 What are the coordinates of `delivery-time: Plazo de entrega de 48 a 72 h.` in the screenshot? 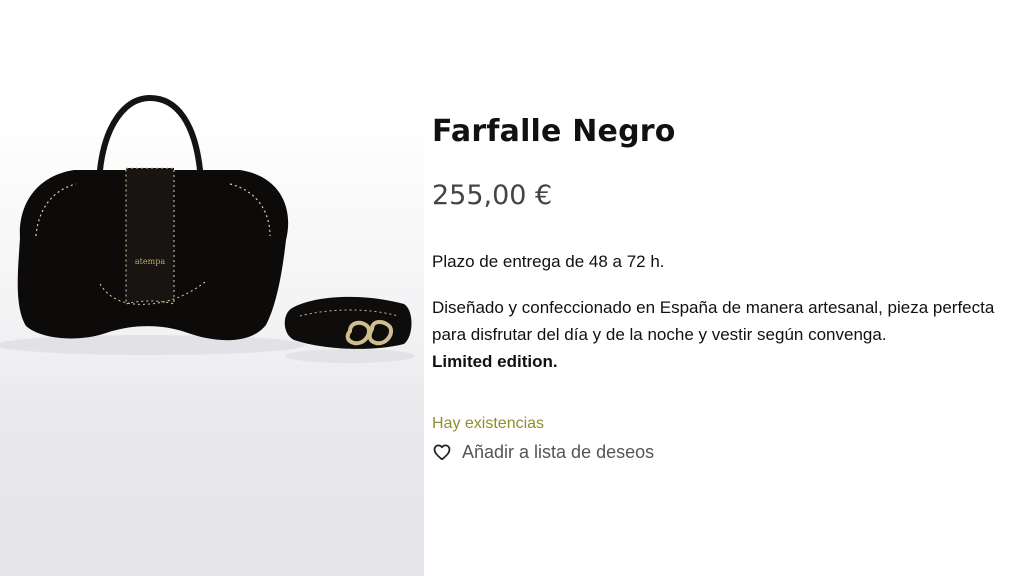 It's located at (548, 261).